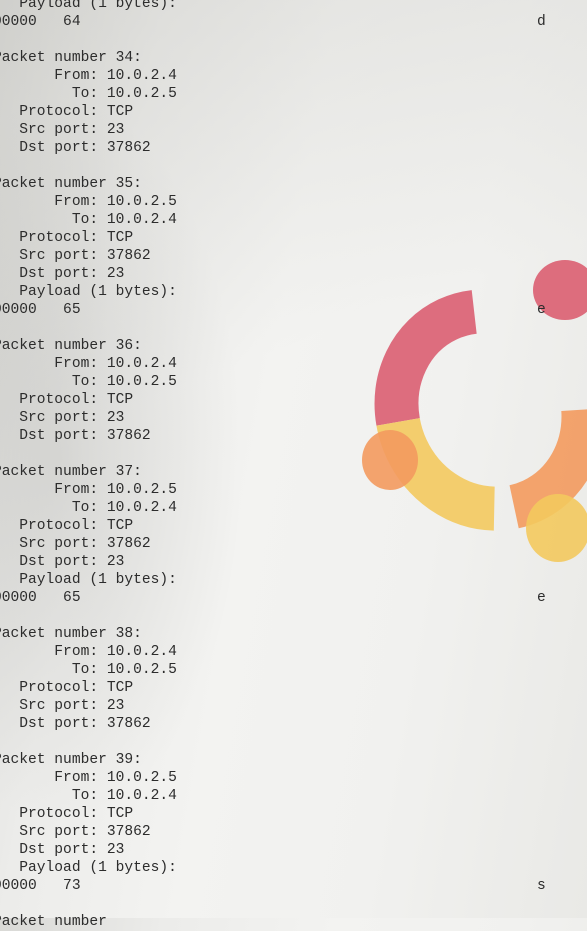 The height and width of the screenshot is (931, 587). Describe the element at coordinates (40, 886) in the screenshot. I see `payload-hex: 00000 73` at that location.